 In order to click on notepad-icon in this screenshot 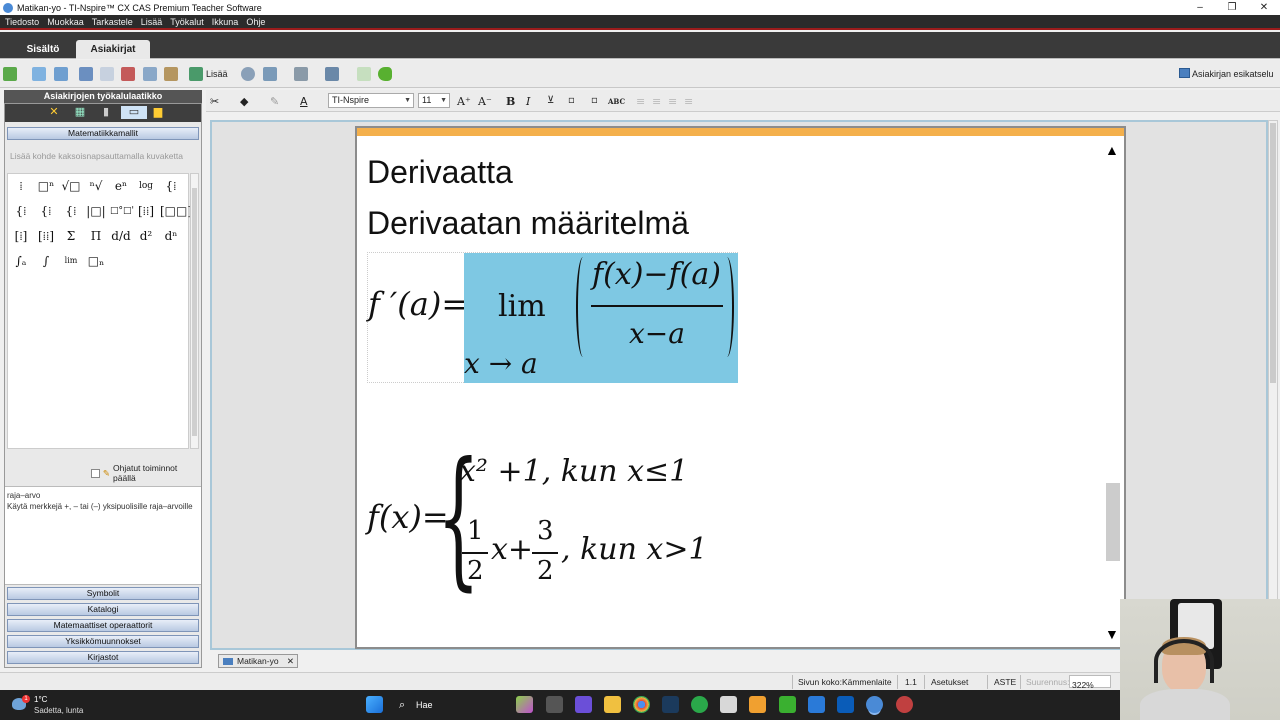, I will do `click(728, 704)`.